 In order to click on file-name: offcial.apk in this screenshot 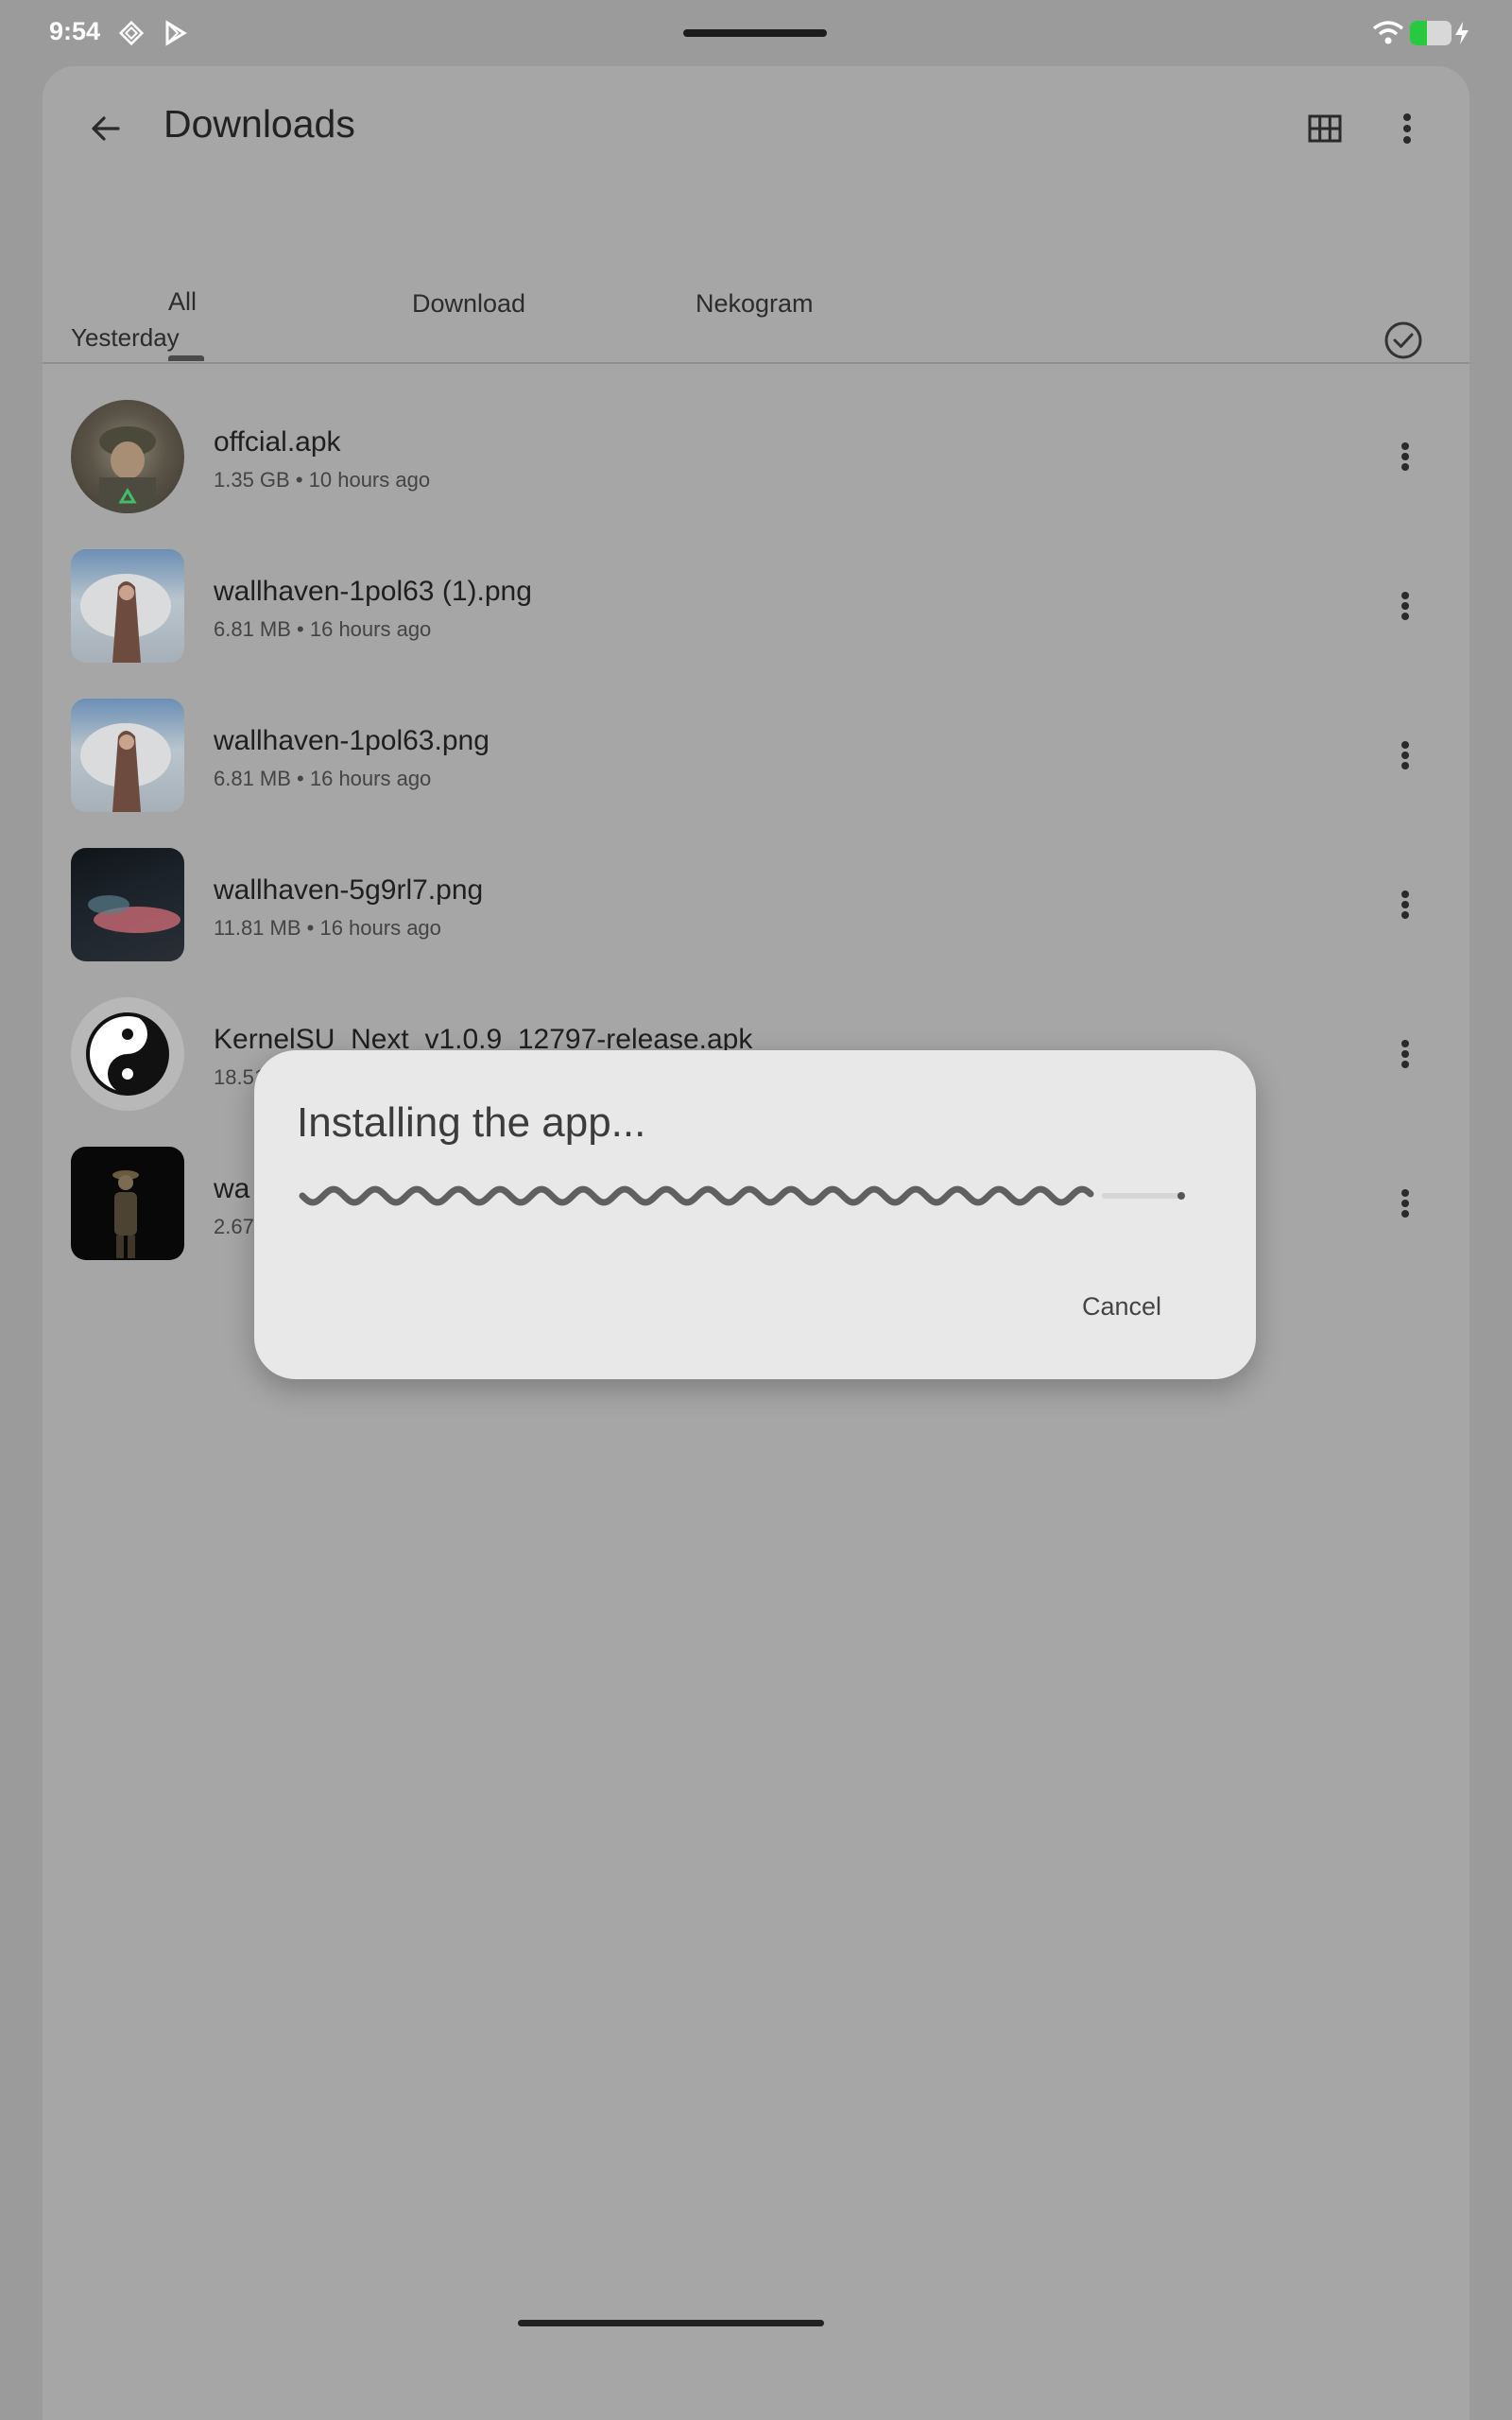, I will do `click(277, 442)`.